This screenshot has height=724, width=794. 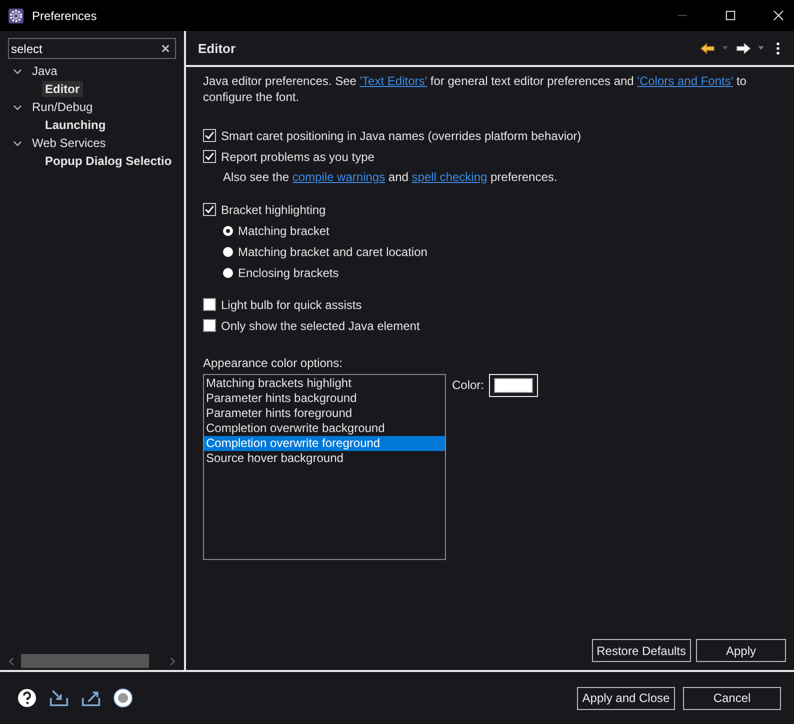 I want to click on link: 'Text Editors', so click(x=394, y=81).